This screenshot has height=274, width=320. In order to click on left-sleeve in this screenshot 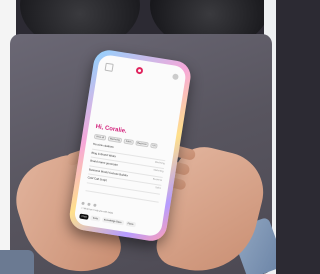, I will do `click(17, 262)`.